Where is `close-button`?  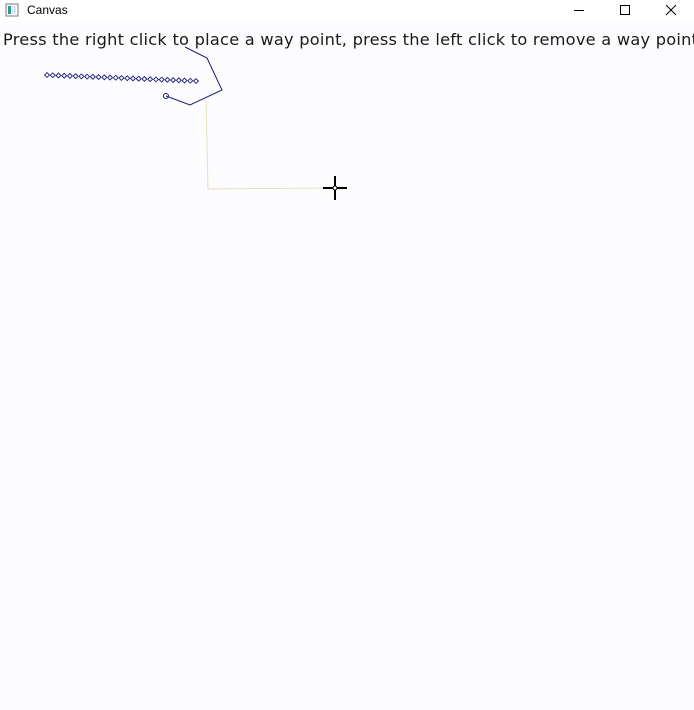 close-button is located at coordinates (671, 10).